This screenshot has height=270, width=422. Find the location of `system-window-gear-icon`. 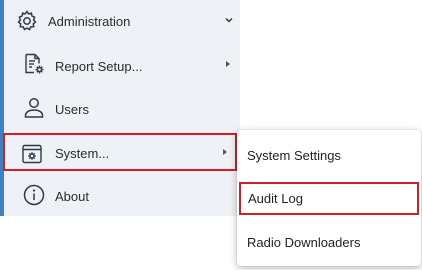

system-window-gear-icon is located at coordinates (32, 154).